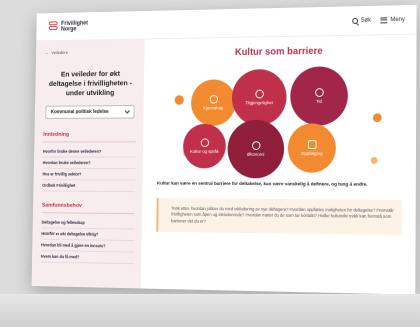 This screenshot has width=420, height=327. What do you see at coordinates (365, 20) in the screenshot?
I see `search-label: Søk` at bounding box center [365, 20].